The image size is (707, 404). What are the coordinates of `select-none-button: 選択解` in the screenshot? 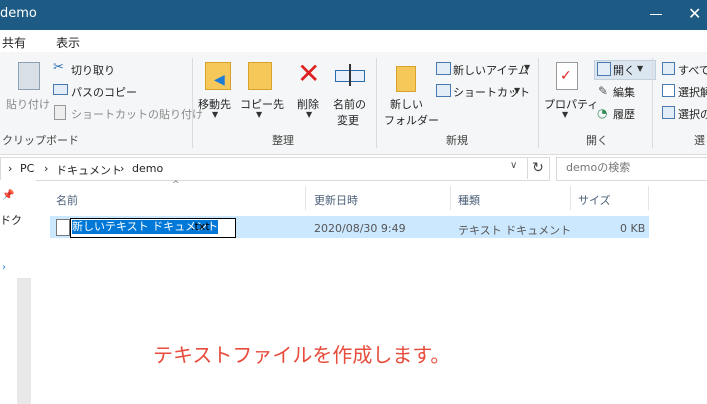 It's located at (692, 92).